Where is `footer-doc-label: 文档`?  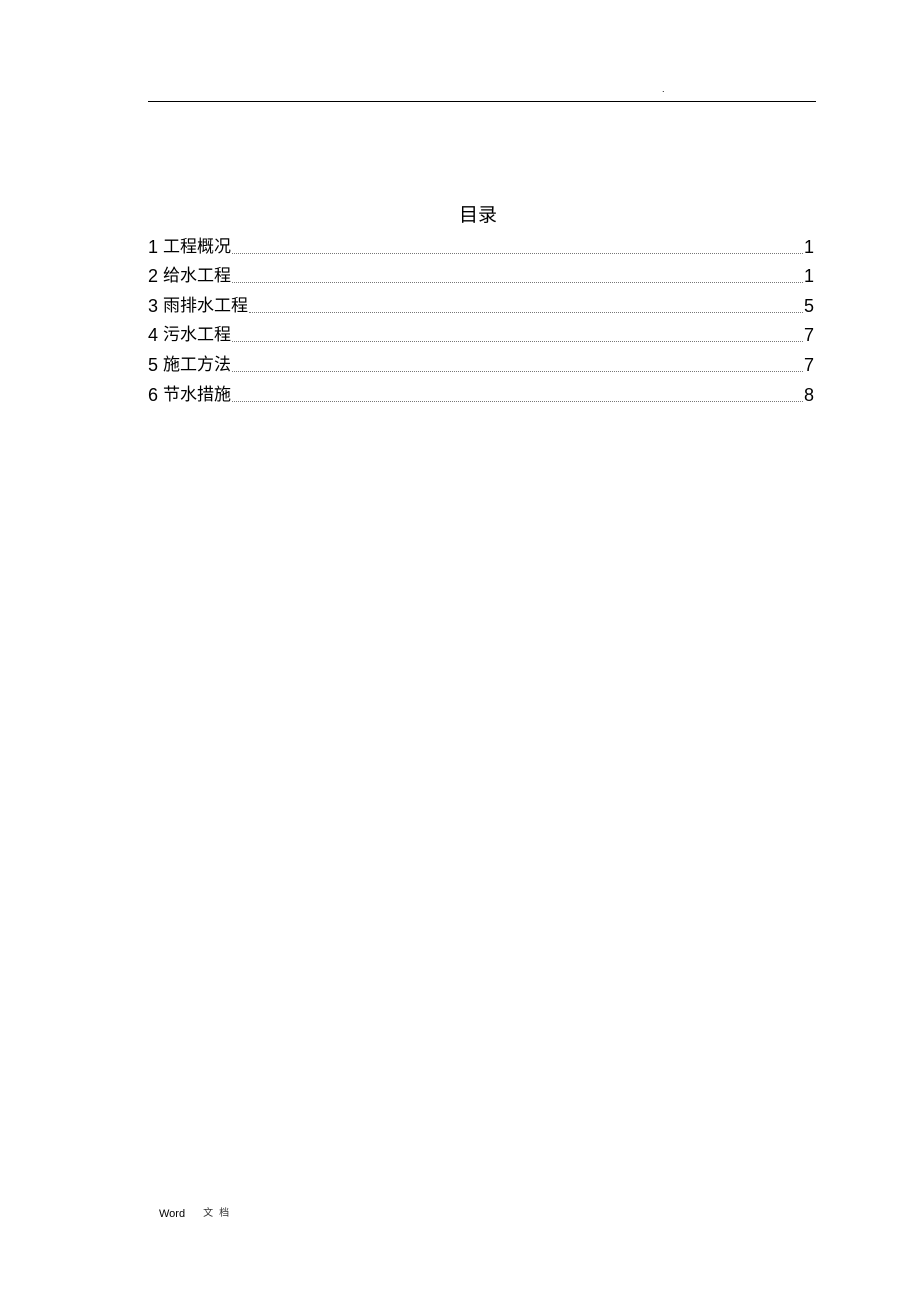
footer-doc-label: 文档 is located at coordinates (219, 1213).